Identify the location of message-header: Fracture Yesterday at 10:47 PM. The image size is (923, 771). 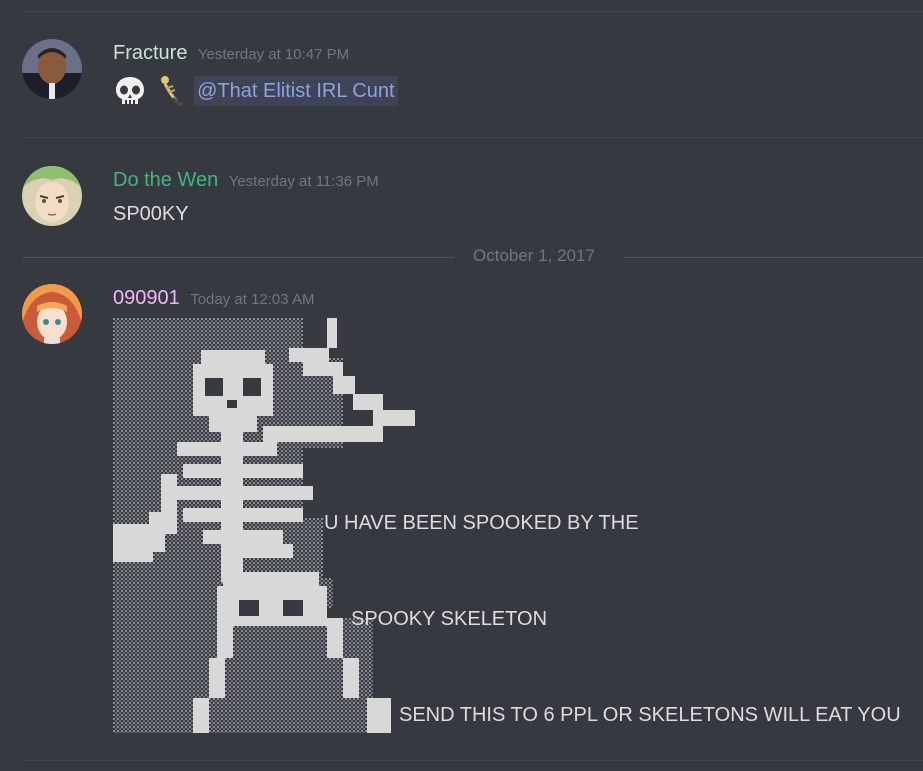
(231, 53).